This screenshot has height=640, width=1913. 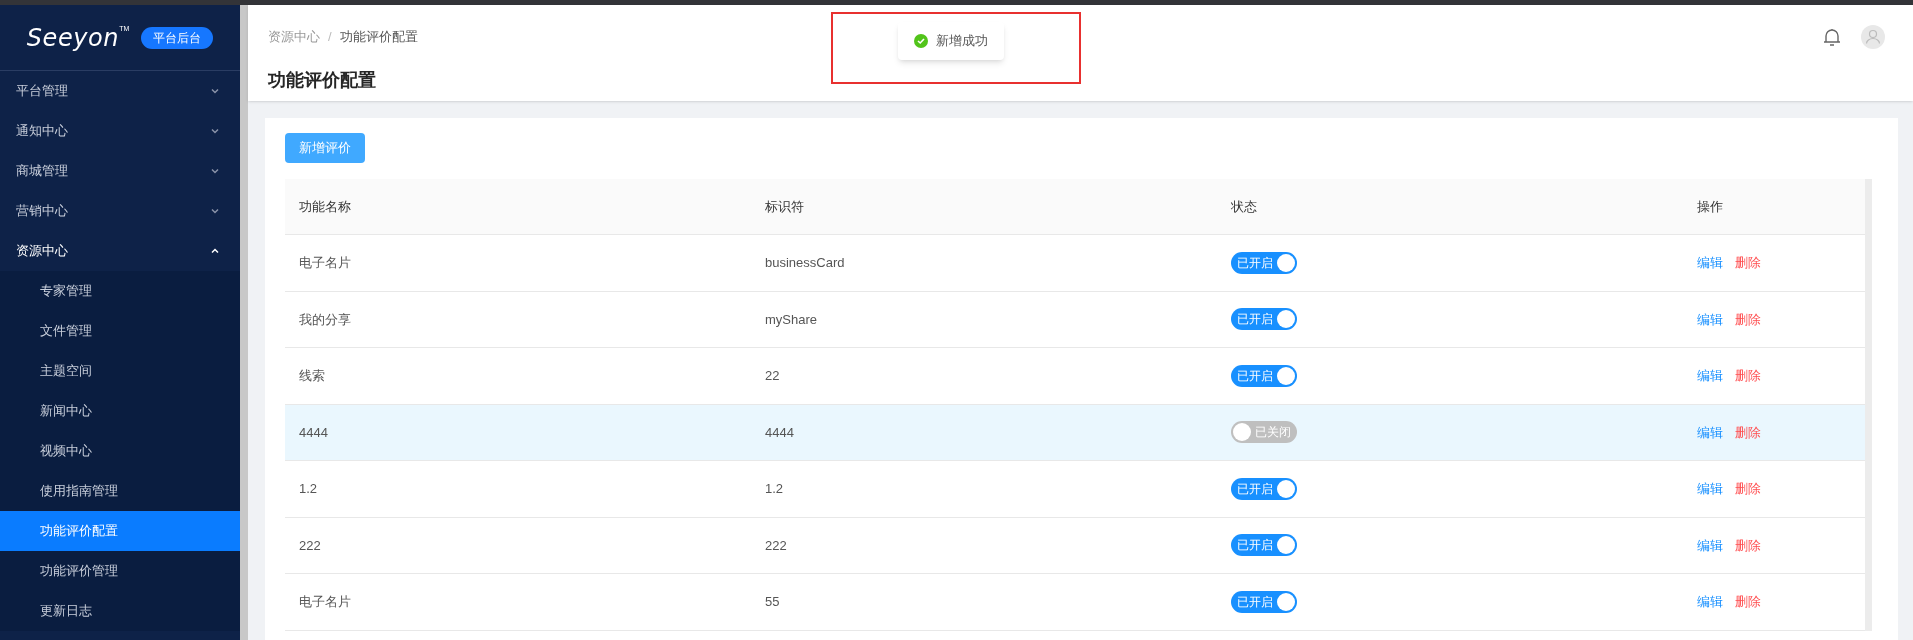 I want to click on breadcrumb-link: 资源中心, so click(x=294, y=37).